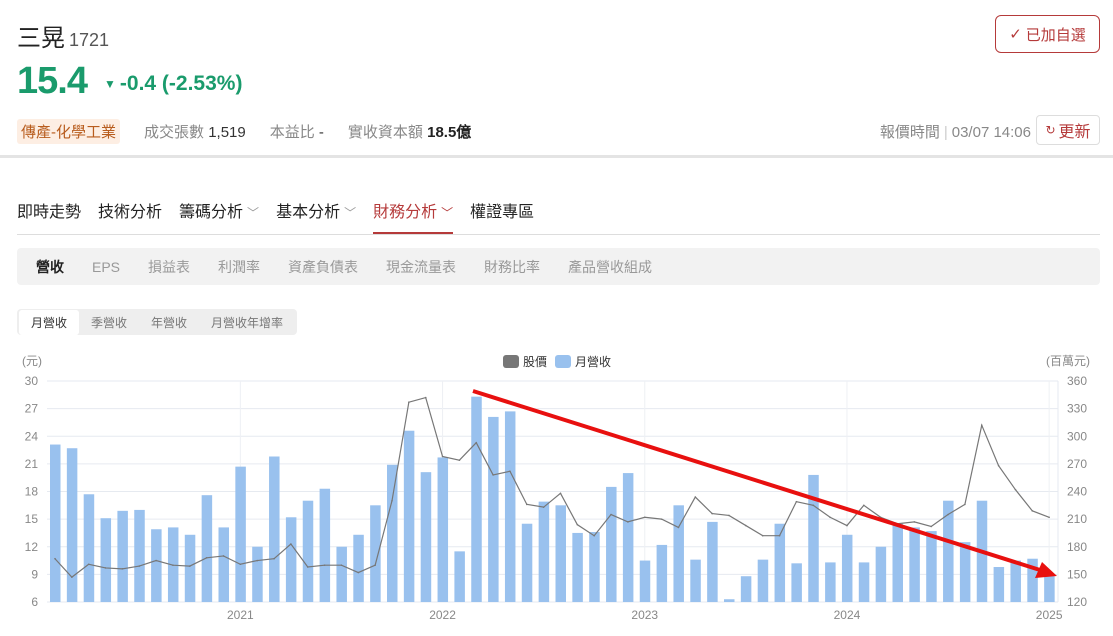  What do you see at coordinates (1055, 35) in the screenshot?
I see `follow-label: 已加自選` at bounding box center [1055, 35].